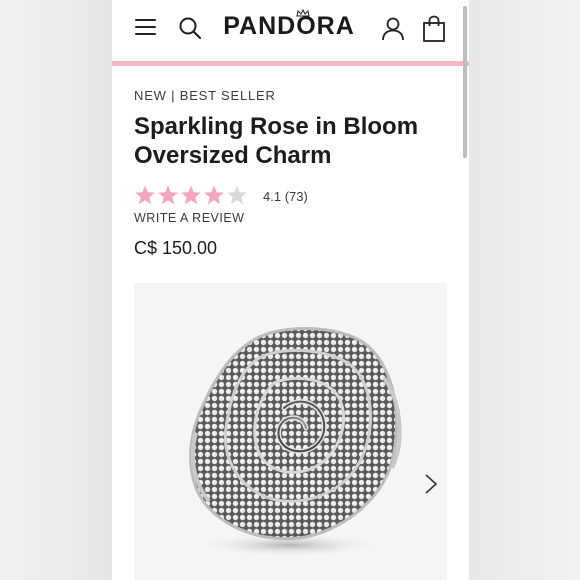 The image size is (580, 580). Describe the element at coordinates (176, 248) in the screenshot. I see `product-price: C$ 150.00` at that location.